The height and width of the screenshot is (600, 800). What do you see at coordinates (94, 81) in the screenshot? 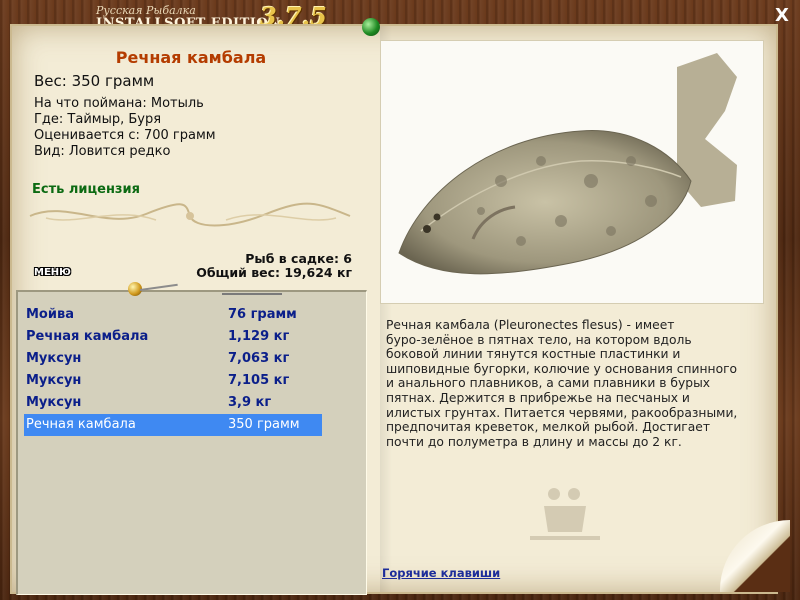
I see `fish-weight: Вес: 350 грамм` at bounding box center [94, 81].